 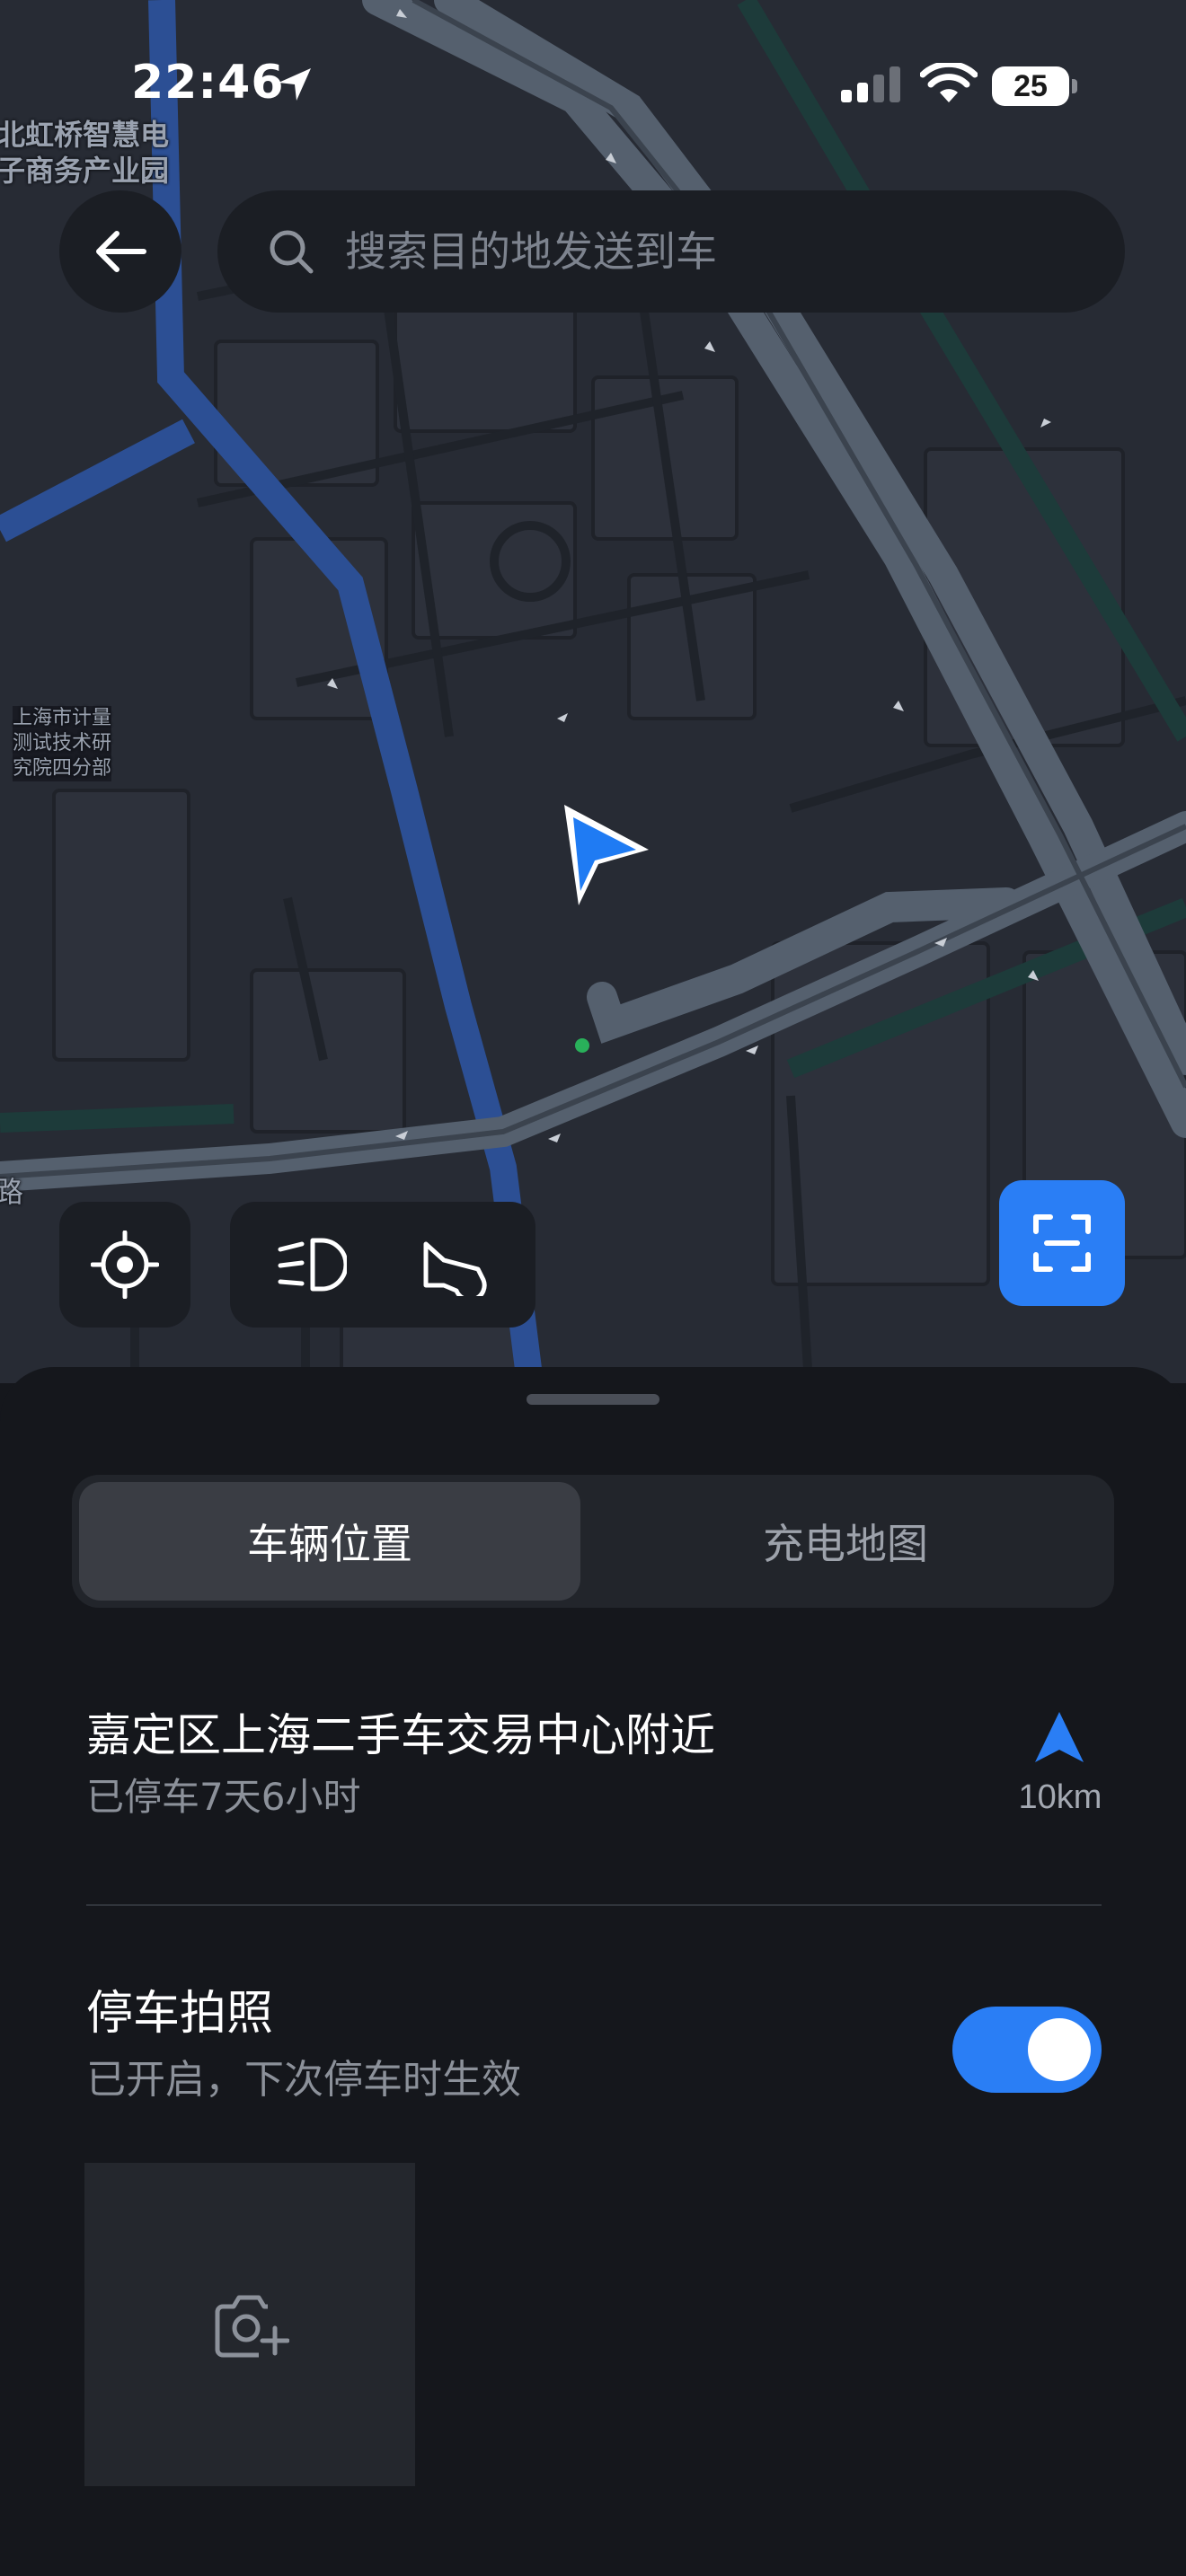 I want to click on drag-handle, so click(x=593, y=1399).